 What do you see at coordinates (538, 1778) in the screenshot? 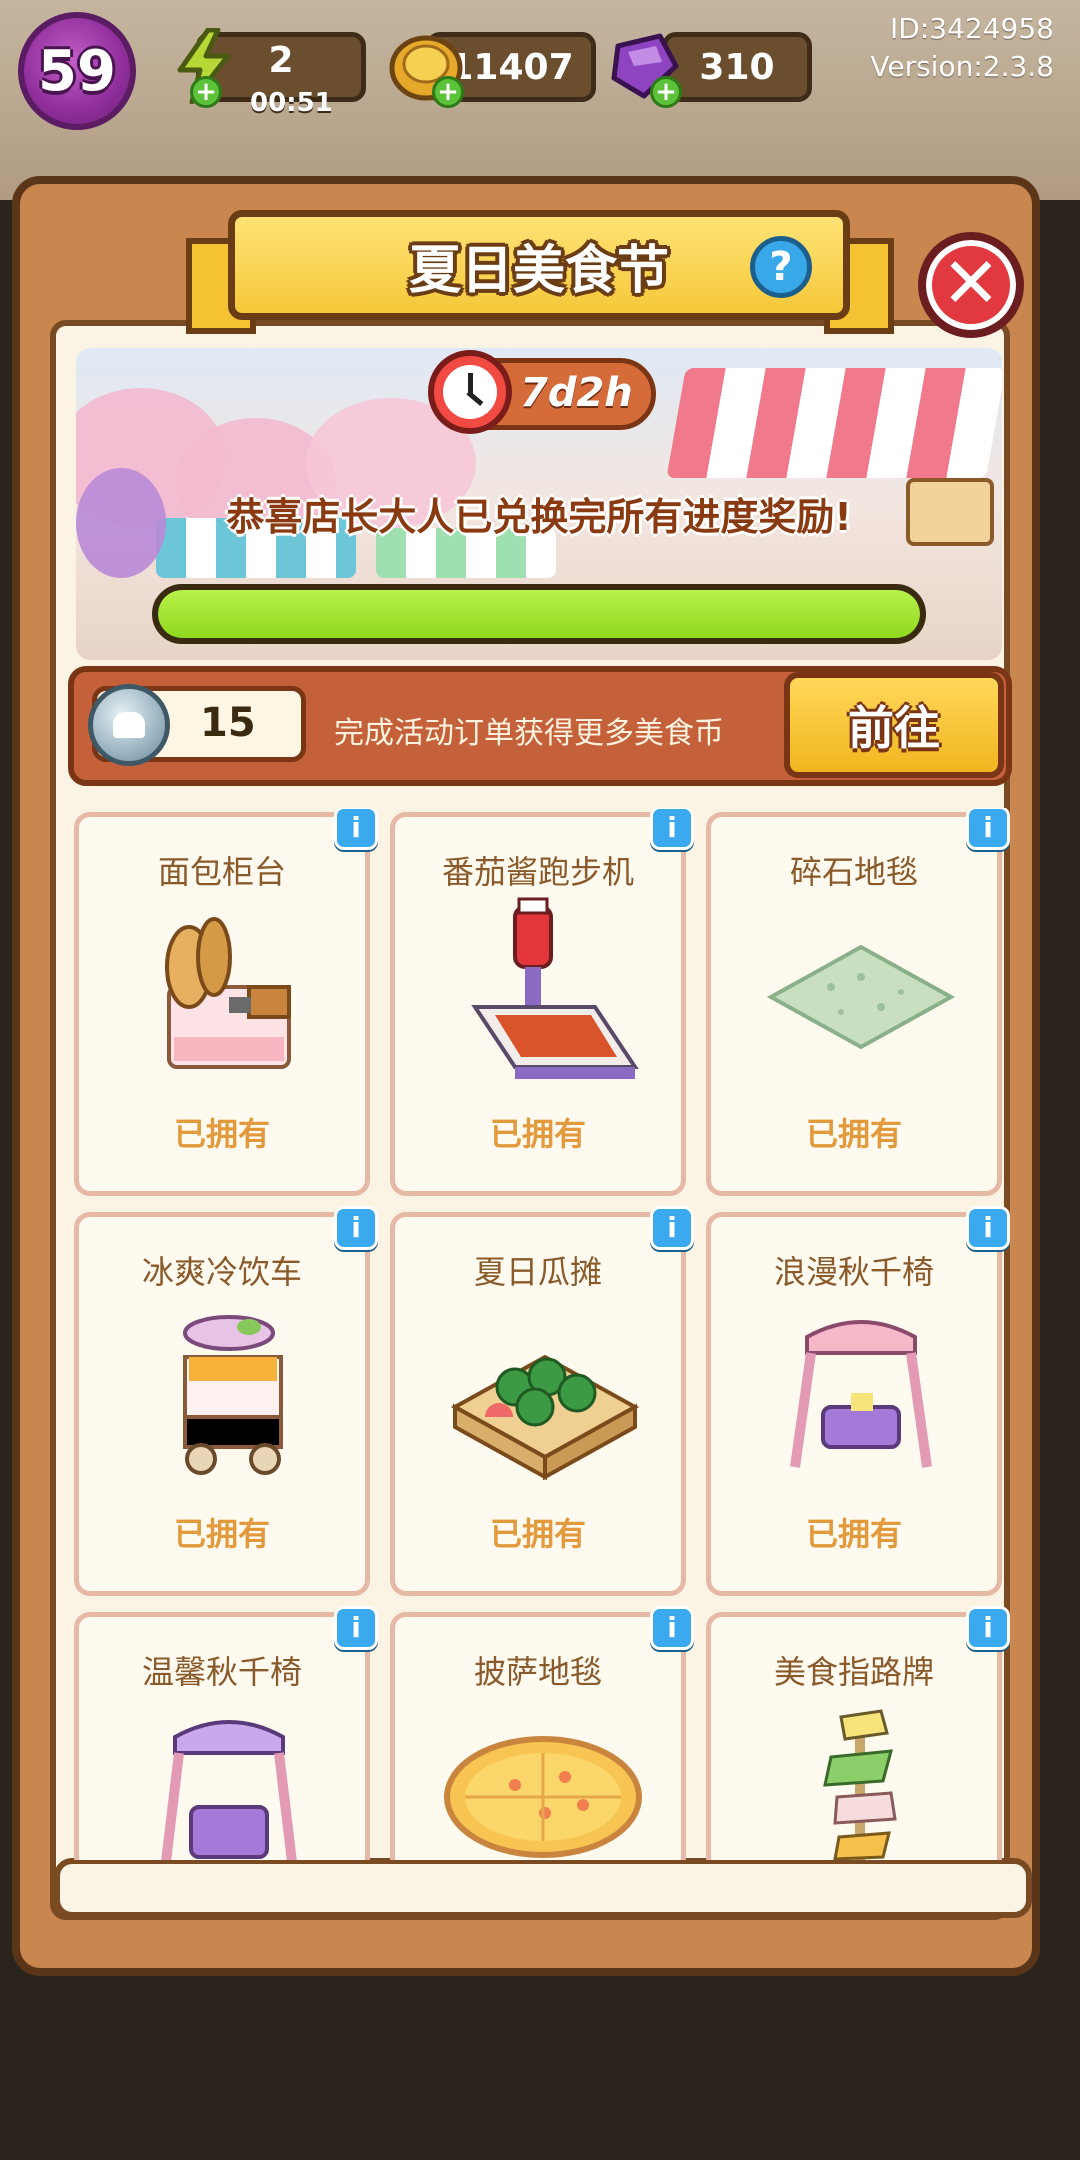
I see `pizza-rug-icon` at bounding box center [538, 1778].